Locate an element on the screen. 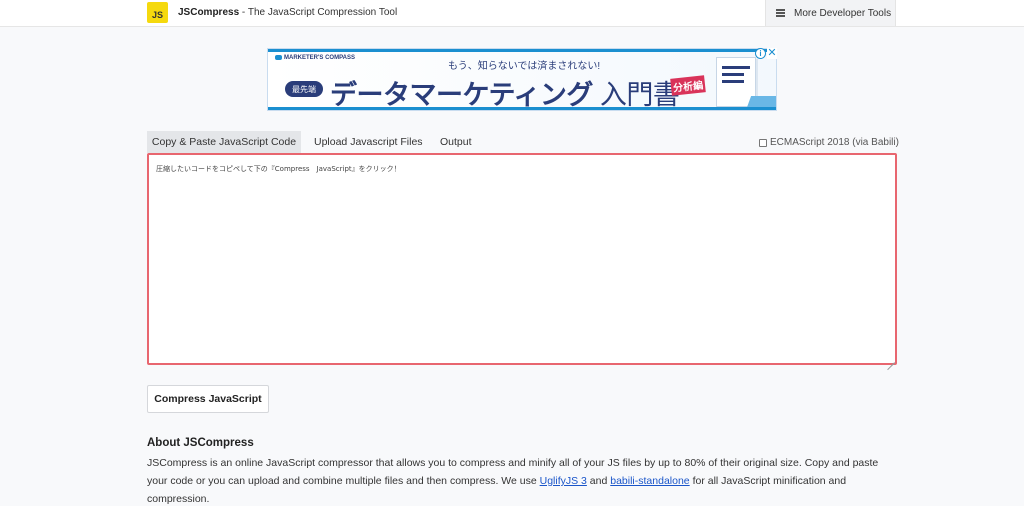 Image resolution: width=1024 pixels, height=506 pixels. about-heading: About JSCompress is located at coordinates (200, 443).